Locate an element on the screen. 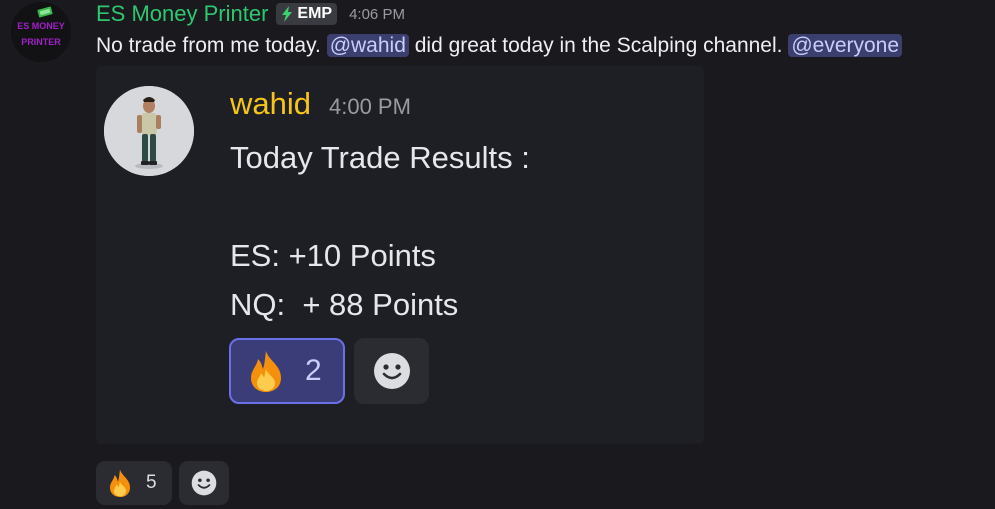 The width and height of the screenshot is (995, 509). embed-reaction-count: 2 is located at coordinates (313, 370).